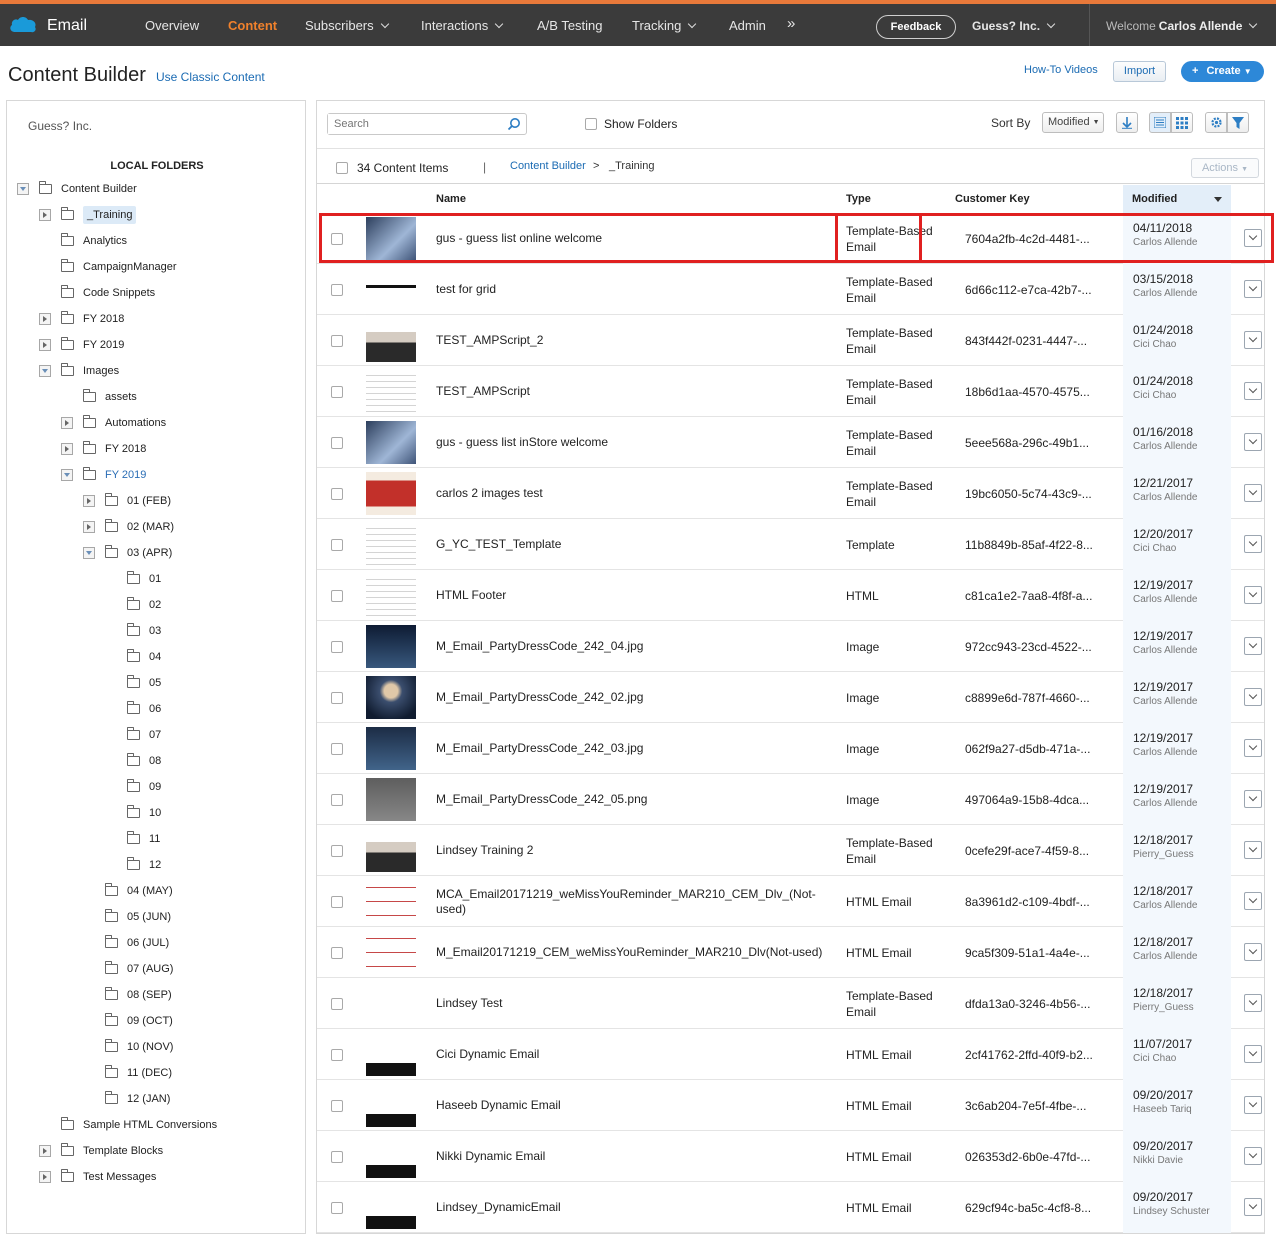 The image size is (1276, 1244). Describe the element at coordinates (79, 371) in the screenshot. I see `tree-item: Images` at that location.